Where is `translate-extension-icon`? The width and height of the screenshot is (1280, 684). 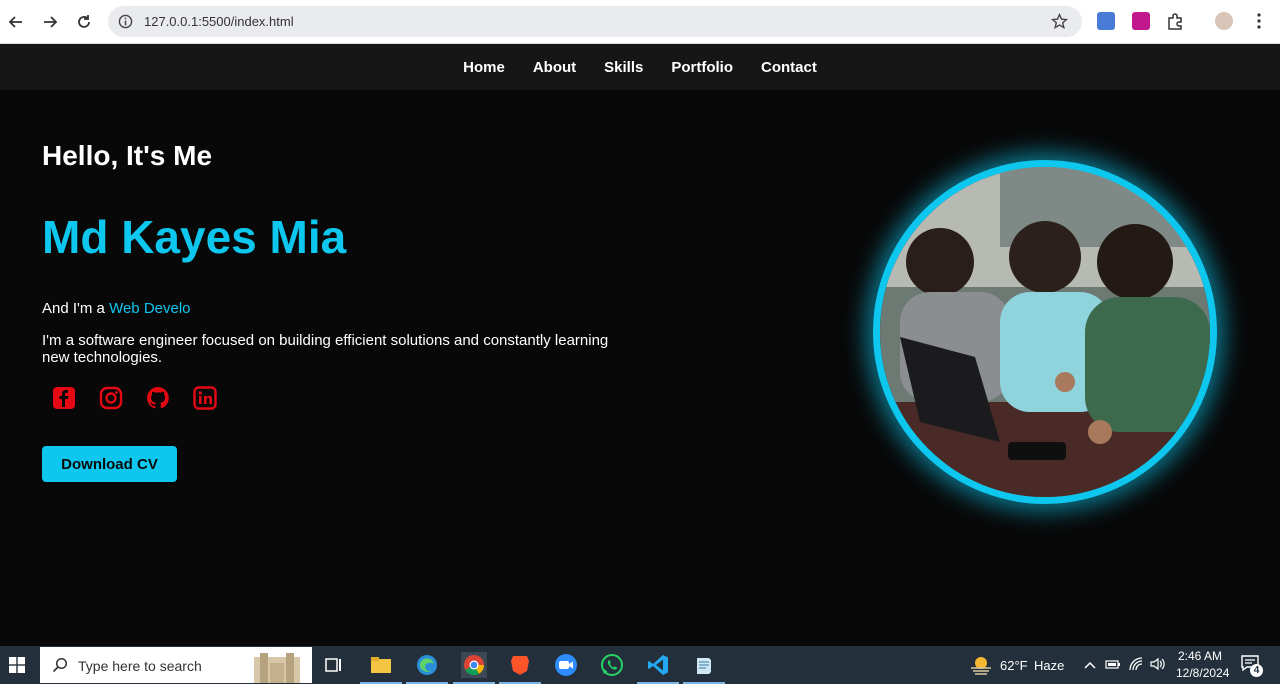
translate-extension-icon is located at coordinates (1106, 21).